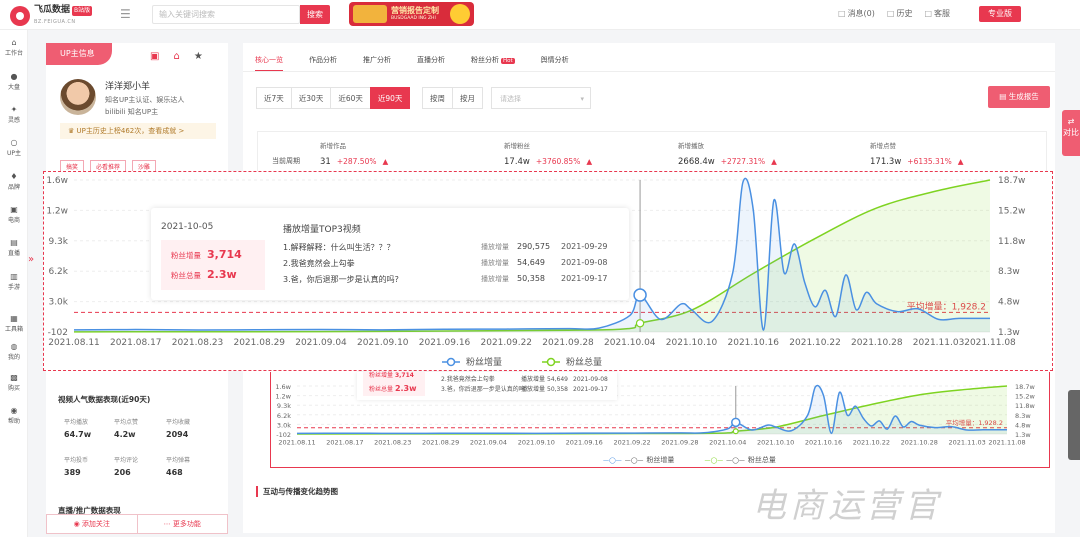 The width and height of the screenshot is (1080, 537). Describe the element at coordinates (377, 63) in the screenshot. I see `tab-promotion: 推广分析` at that location.